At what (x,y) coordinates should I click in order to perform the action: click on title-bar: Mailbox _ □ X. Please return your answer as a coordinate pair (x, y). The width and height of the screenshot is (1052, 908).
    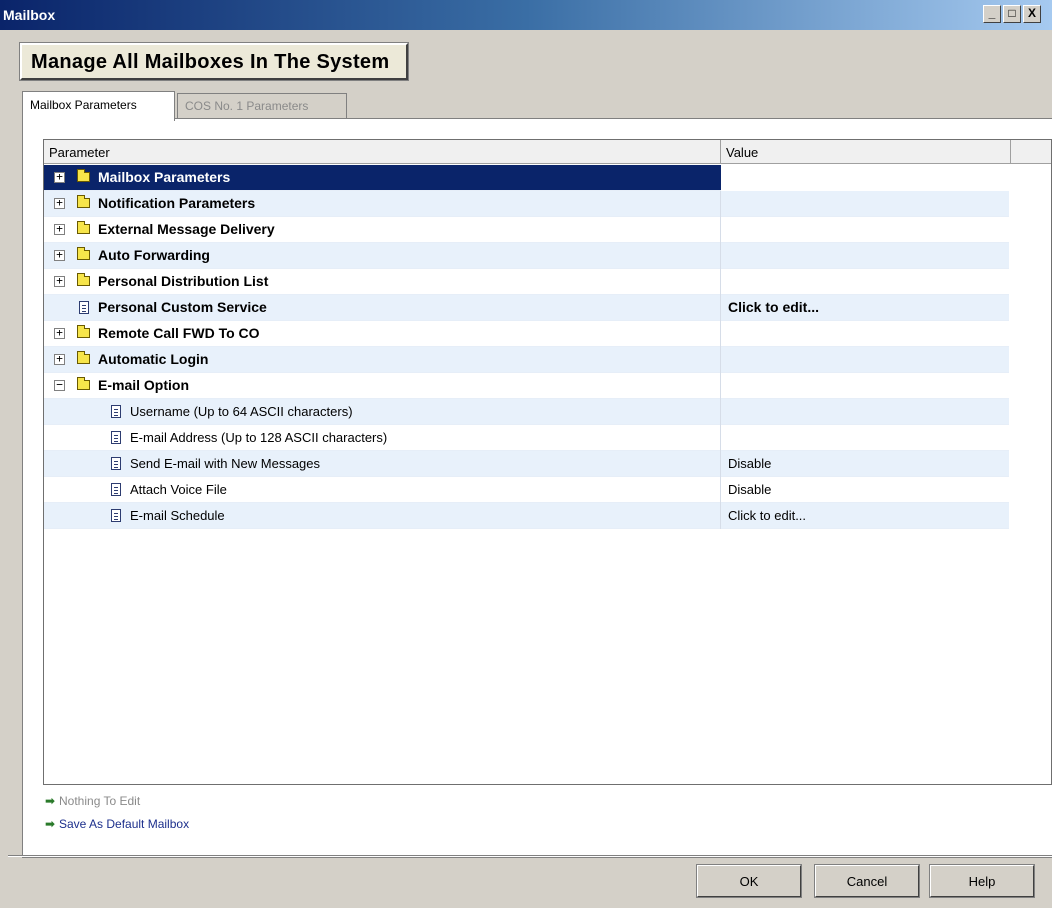
    Looking at the image, I should click on (526, 15).